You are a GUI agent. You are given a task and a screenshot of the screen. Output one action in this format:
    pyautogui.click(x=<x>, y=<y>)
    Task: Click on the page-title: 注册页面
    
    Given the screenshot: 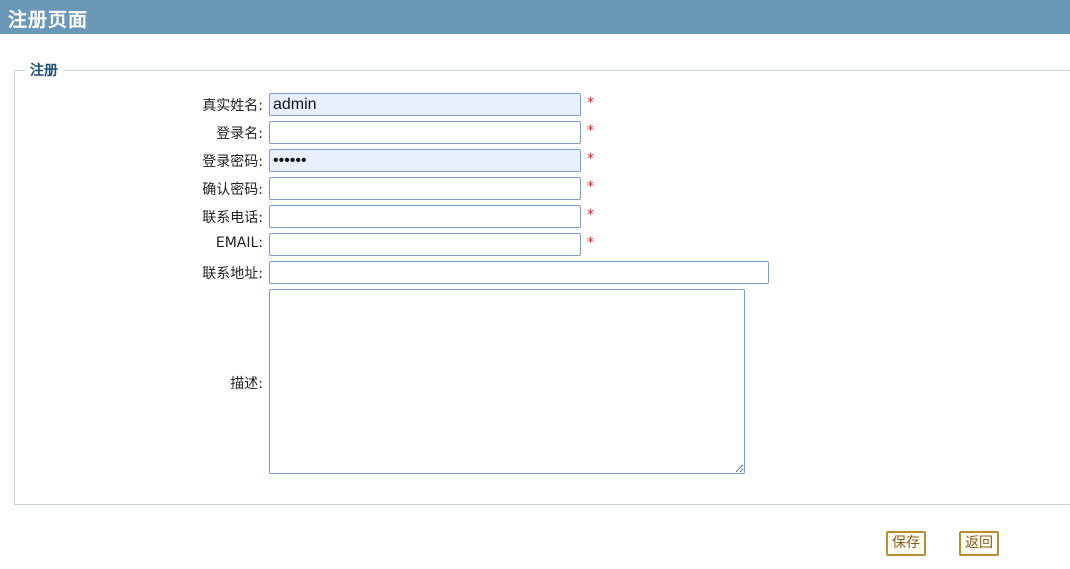 What is the action you would take?
    pyautogui.click(x=48, y=20)
    